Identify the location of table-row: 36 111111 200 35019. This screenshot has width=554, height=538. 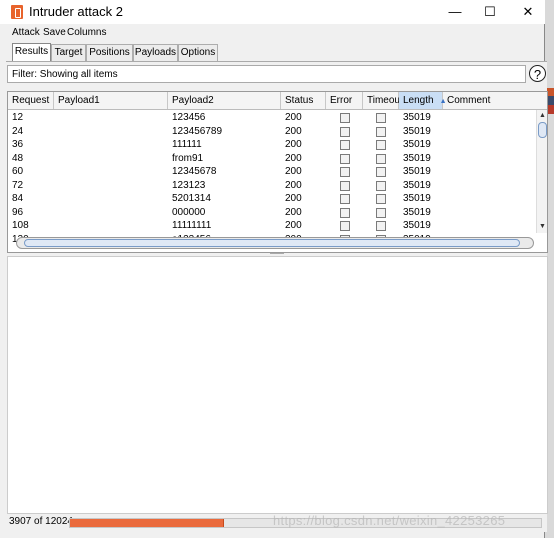
(272, 145).